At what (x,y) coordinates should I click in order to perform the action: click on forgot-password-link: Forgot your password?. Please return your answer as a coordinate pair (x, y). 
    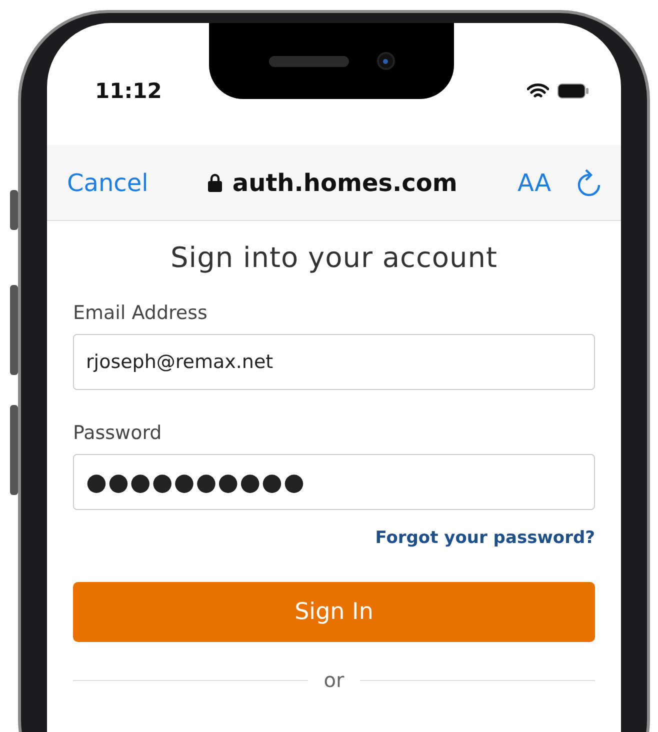
    Looking at the image, I should click on (485, 538).